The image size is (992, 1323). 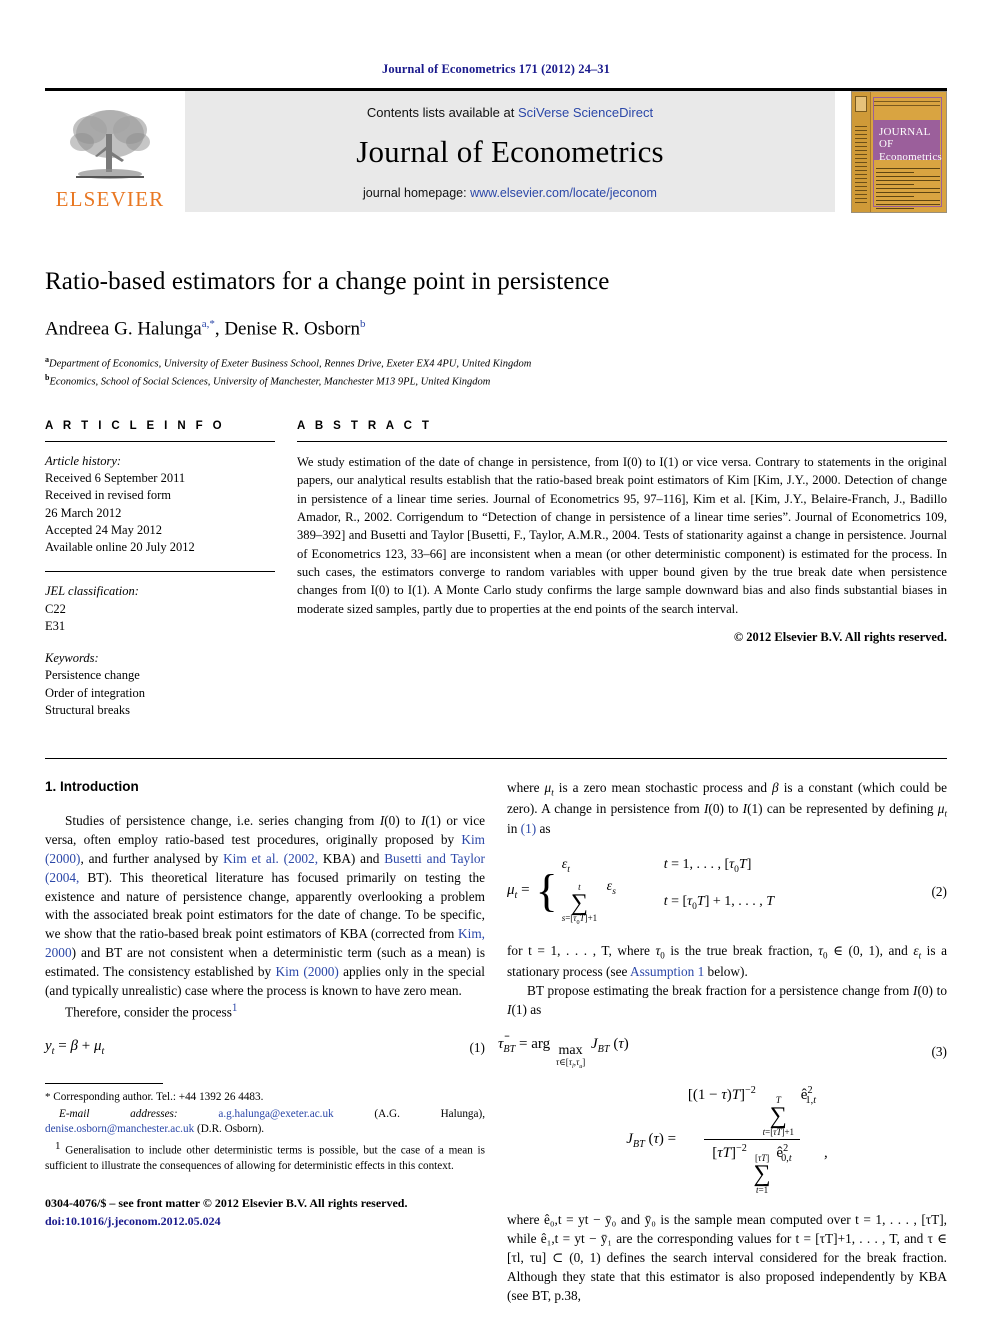 I want to click on intro-paragraph-2: Therefore, consider the process1, so click(x=265, y=1011).